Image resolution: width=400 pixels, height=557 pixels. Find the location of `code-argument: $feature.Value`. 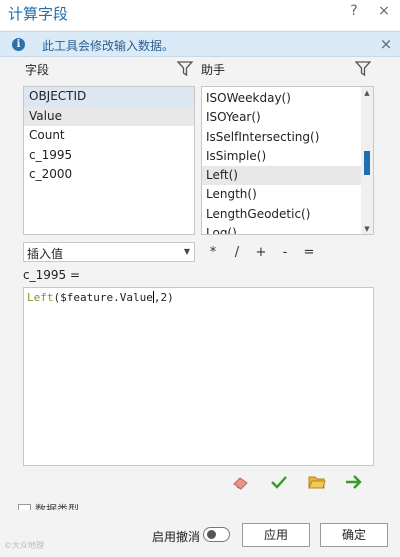

code-argument: $feature.Value is located at coordinates (106, 297).